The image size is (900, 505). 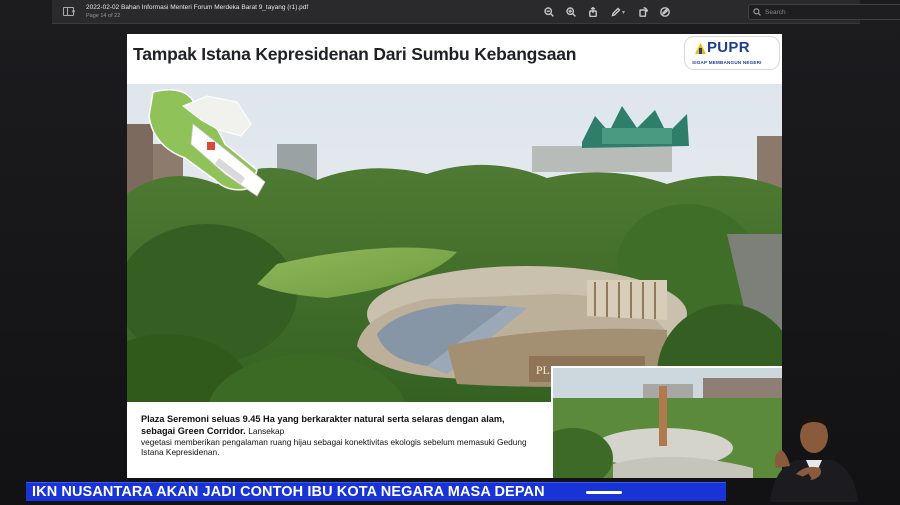 What do you see at coordinates (666, 422) in the screenshot?
I see `inset-rendering-image` at bounding box center [666, 422].